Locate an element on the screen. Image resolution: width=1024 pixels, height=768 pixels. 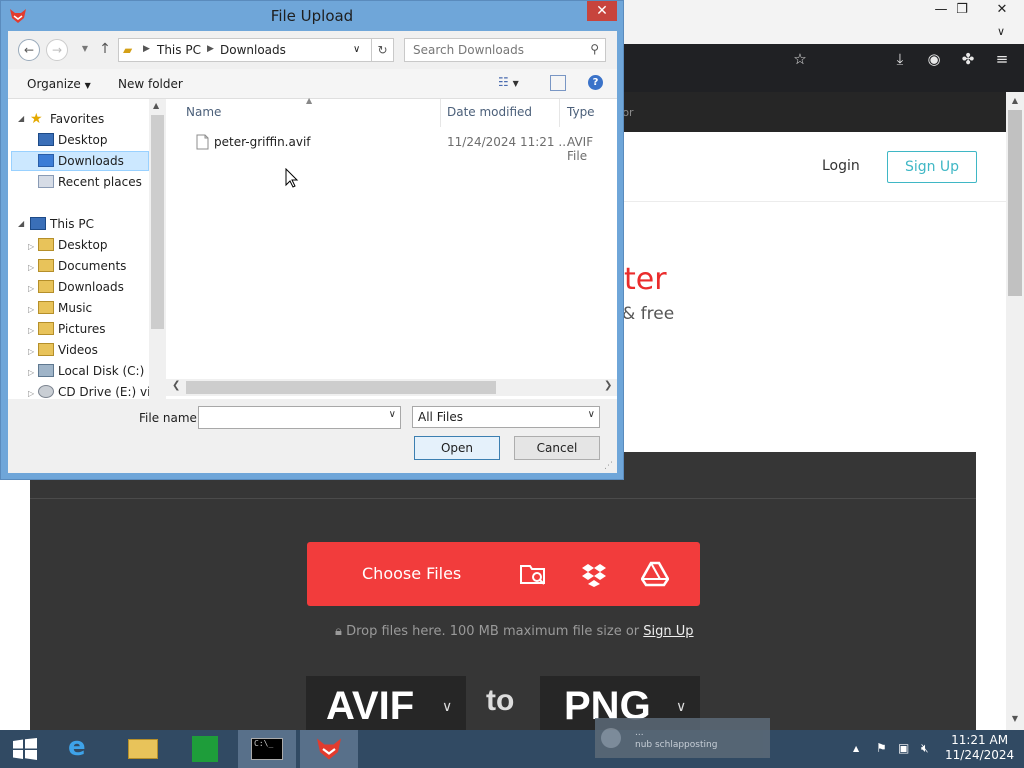
file-type-filter: All Files ∨ is located at coordinates (506, 417).